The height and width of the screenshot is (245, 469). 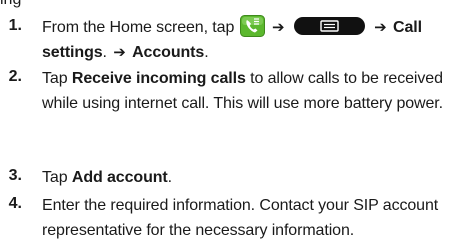 What do you see at coordinates (119, 177) in the screenshot?
I see `bold-add-account: Add account` at bounding box center [119, 177].